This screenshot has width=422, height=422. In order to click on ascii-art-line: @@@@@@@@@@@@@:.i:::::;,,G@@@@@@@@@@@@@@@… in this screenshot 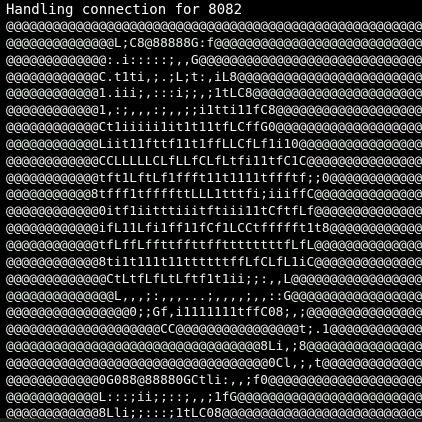, I will do `click(214, 60)`.